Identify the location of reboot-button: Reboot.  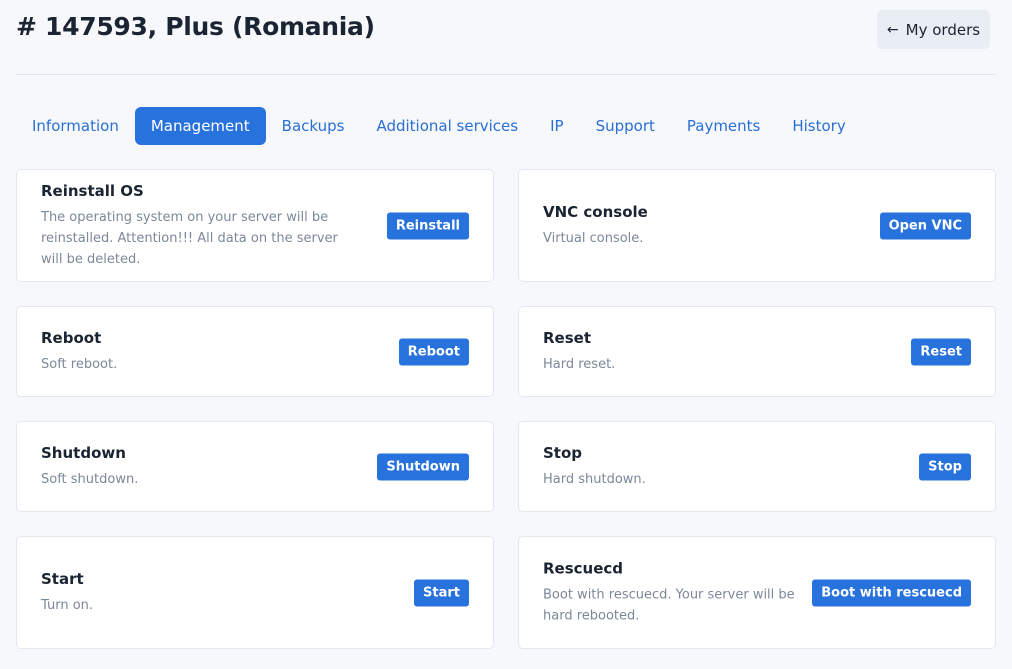
(433, 351).